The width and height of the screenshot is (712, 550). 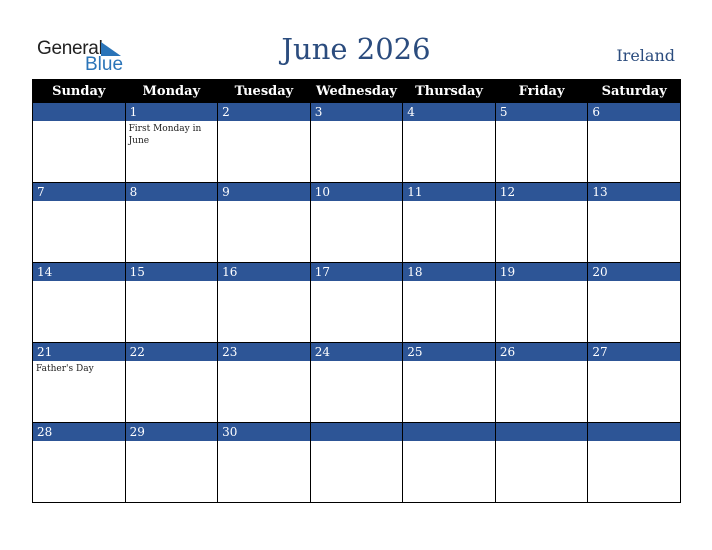 I want to click on day-number: 3, so click(x=356, y=112).